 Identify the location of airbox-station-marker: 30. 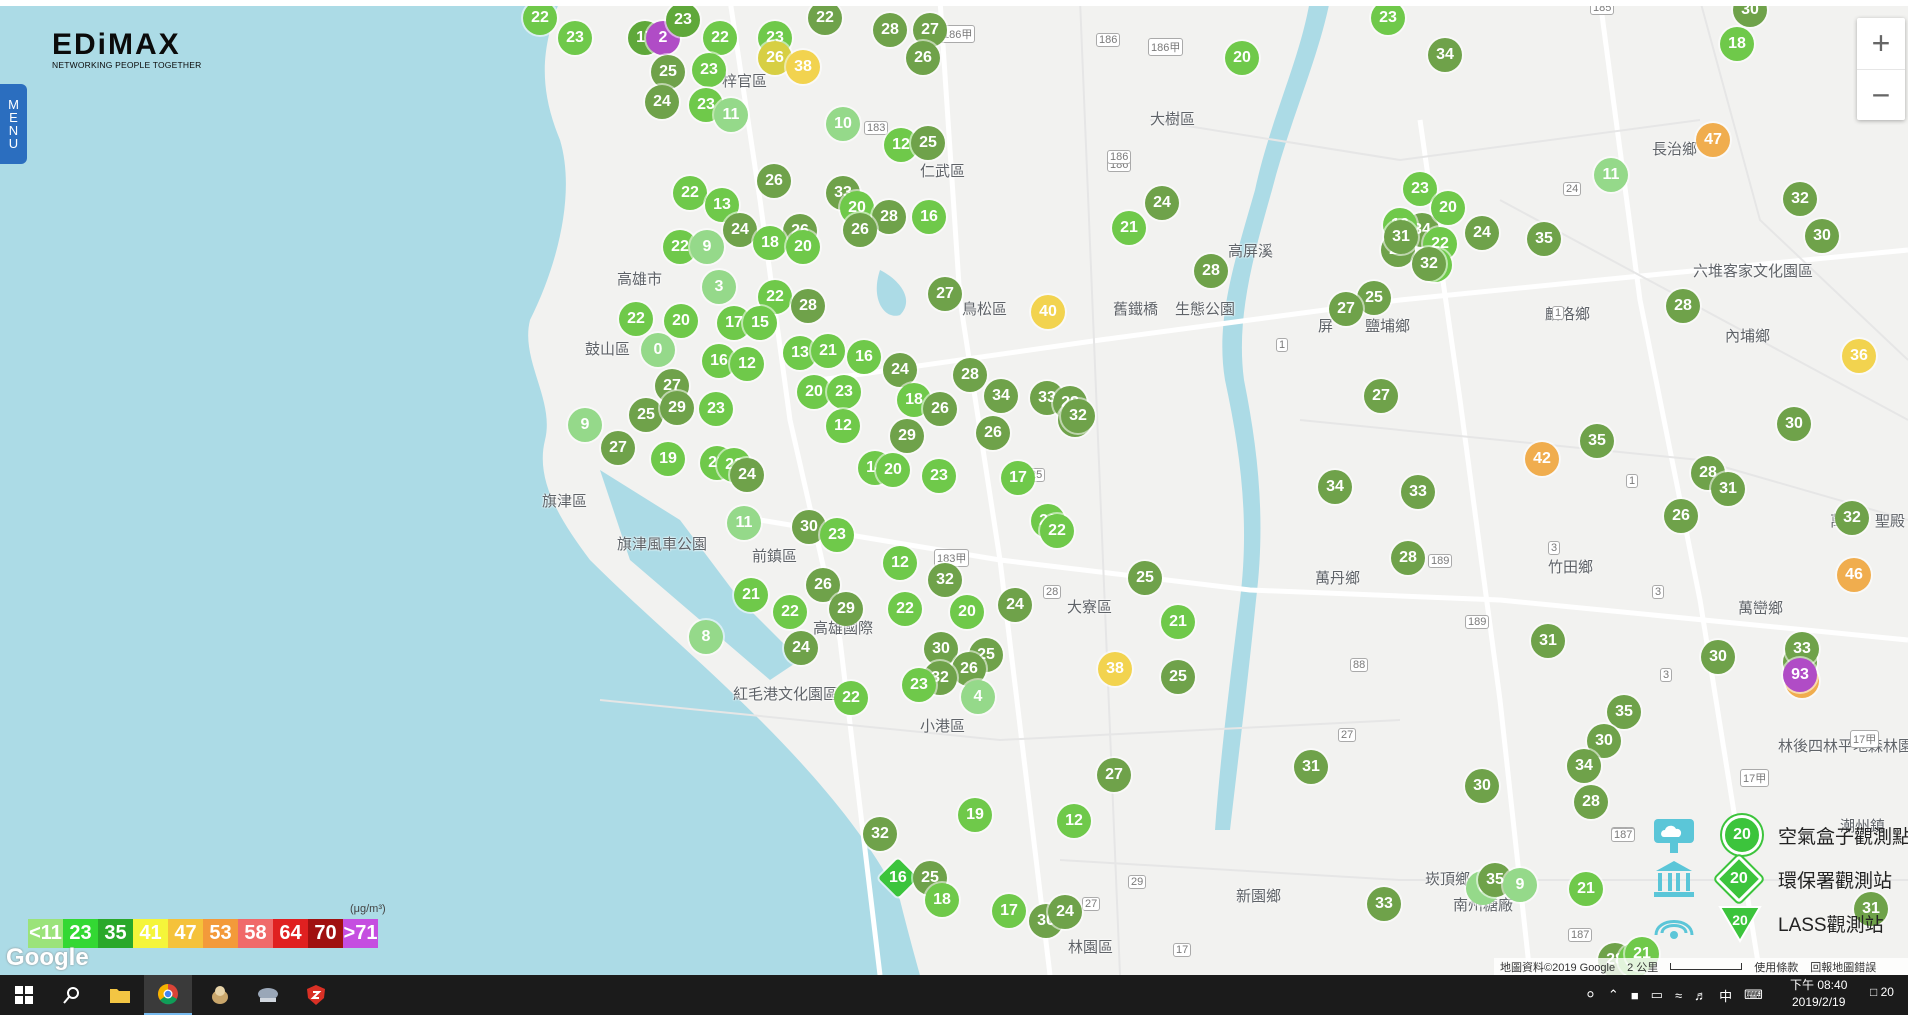
(1482, 786).